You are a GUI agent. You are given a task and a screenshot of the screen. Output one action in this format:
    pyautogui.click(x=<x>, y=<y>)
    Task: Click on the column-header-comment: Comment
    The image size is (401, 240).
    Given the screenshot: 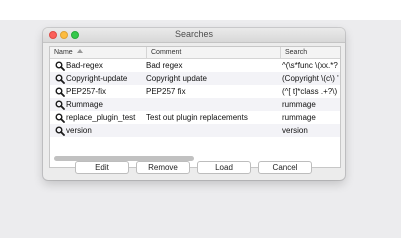 What is the action you would take?
    pyautogui.click(x=213, y=52)
    